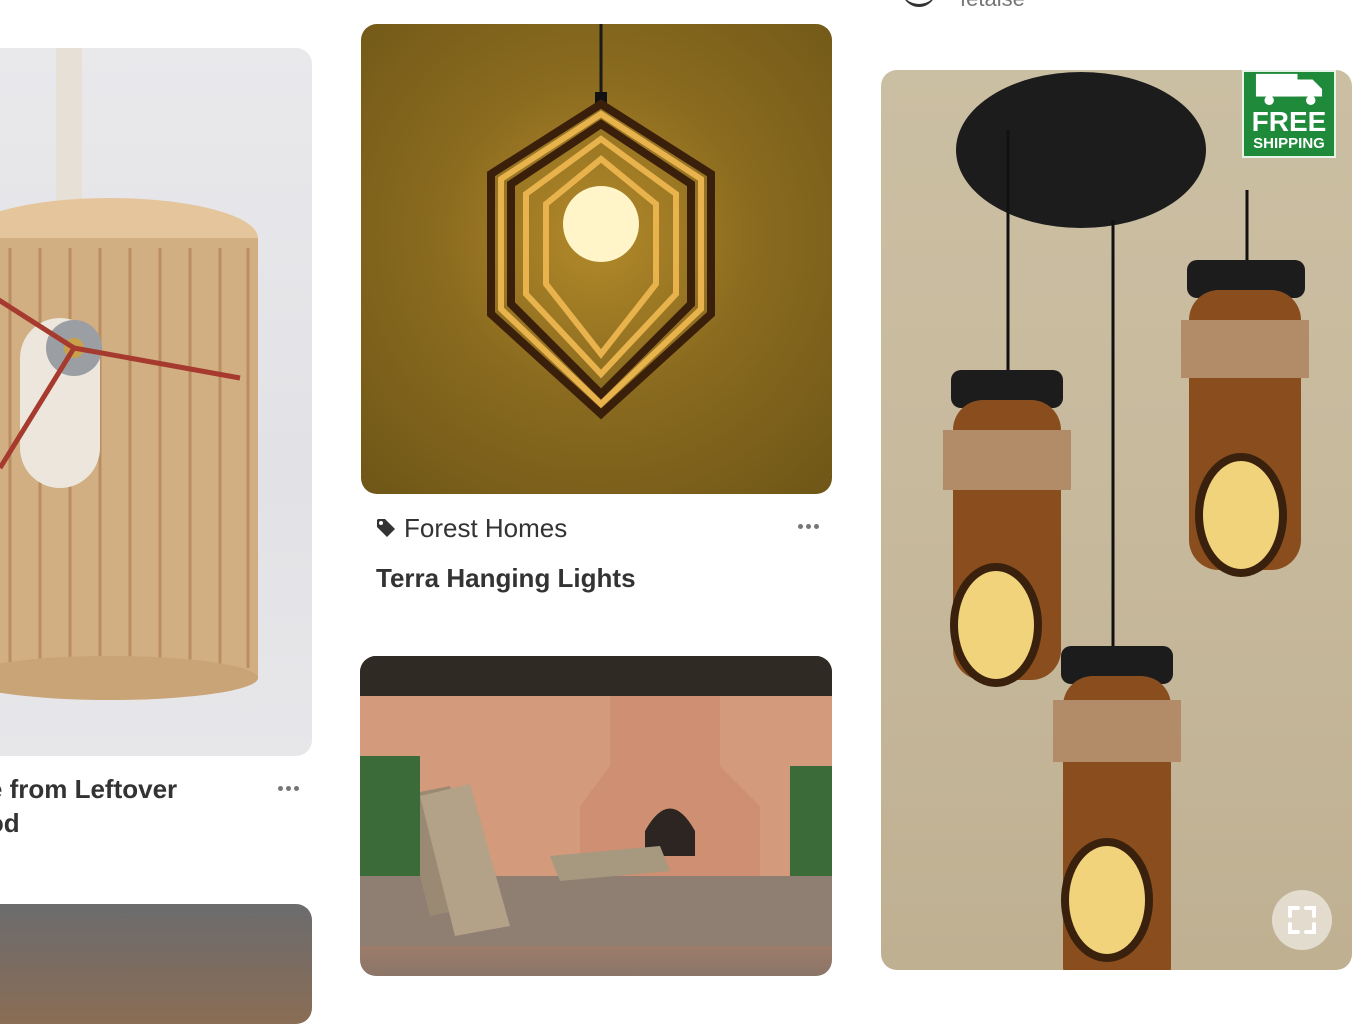 Image resolution: width=1368 pixels, height=1024 pixels. Describe the element at coordinates (601, 222) in the screenshot. I see `hexagon-pendant-illustration` at that location.